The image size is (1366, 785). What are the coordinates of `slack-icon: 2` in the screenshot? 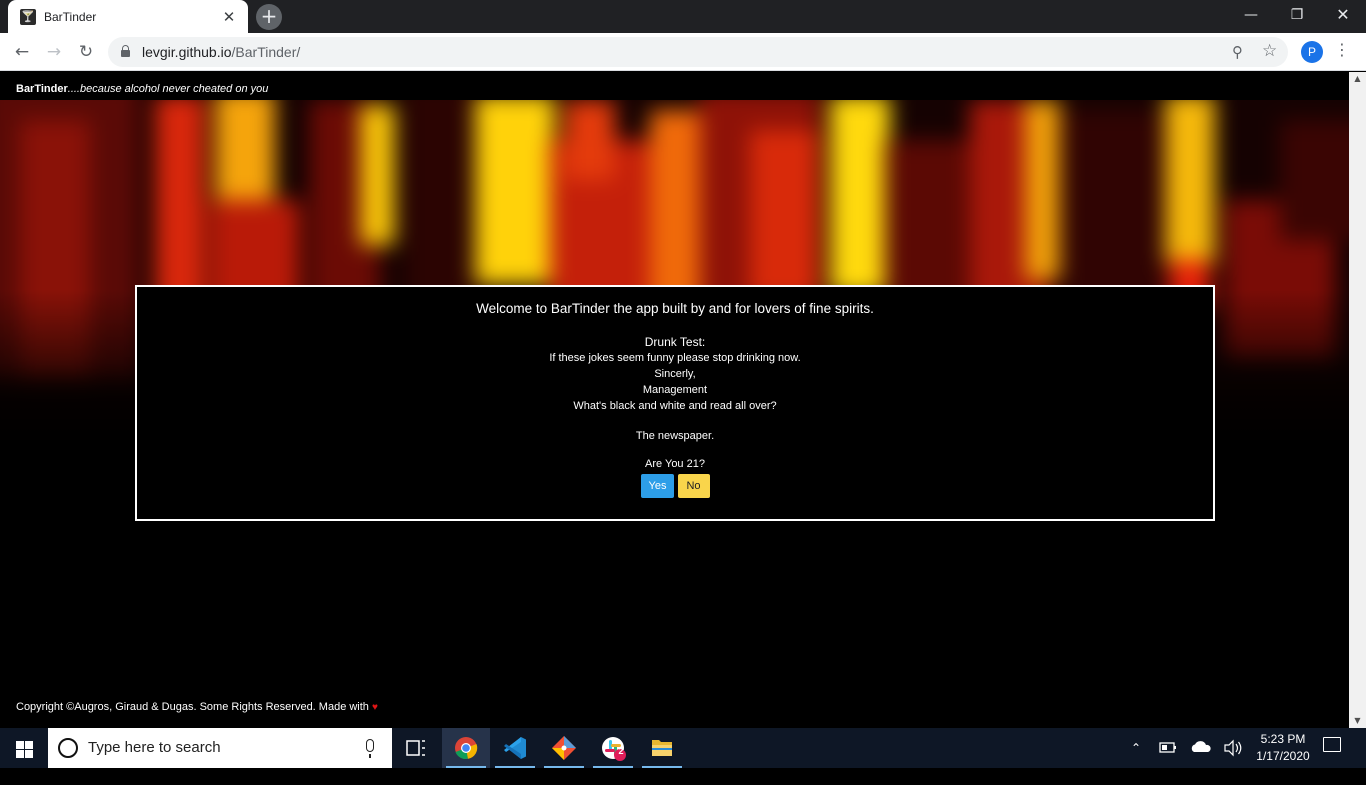 It's located at (613, 748).